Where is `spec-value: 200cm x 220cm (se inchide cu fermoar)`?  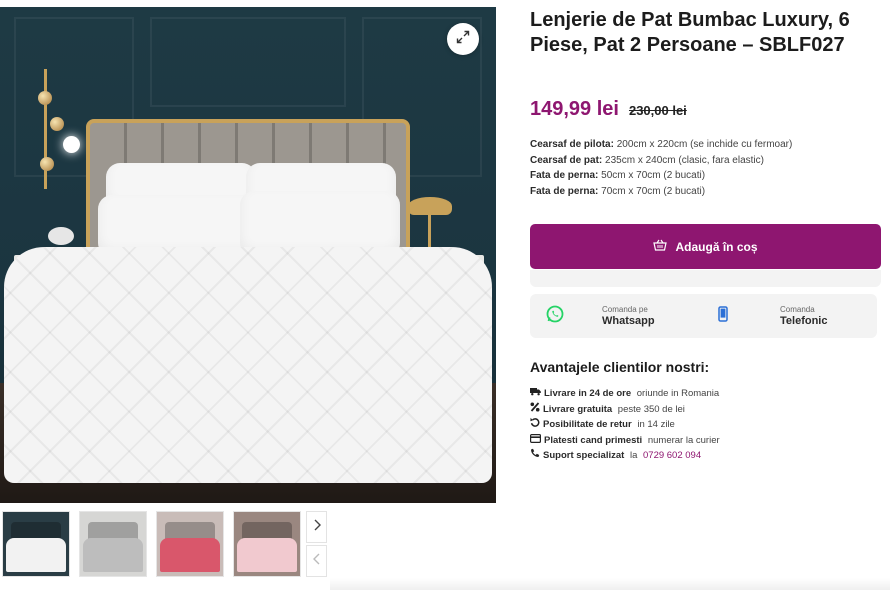 spec-value: 200cm x 220cm (se inchide cu fermoar) is located at coordinates (704, 144).